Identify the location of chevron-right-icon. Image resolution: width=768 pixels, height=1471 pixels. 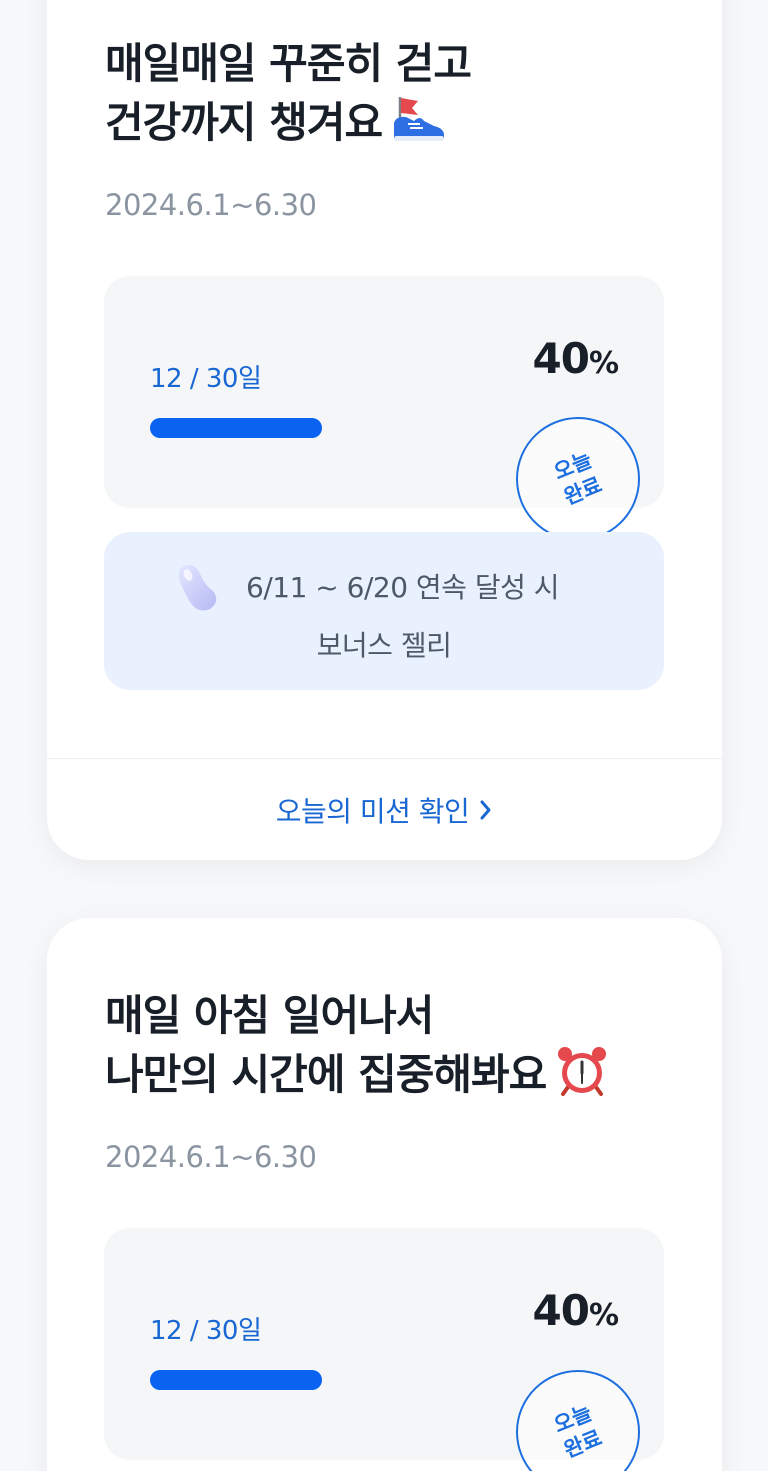
(486, 810).